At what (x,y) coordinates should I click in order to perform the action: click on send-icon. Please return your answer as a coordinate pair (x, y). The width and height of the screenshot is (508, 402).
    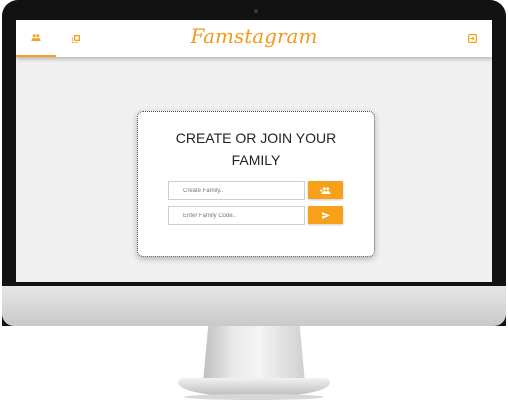
    Looking at the image, I should click on (325, 215).